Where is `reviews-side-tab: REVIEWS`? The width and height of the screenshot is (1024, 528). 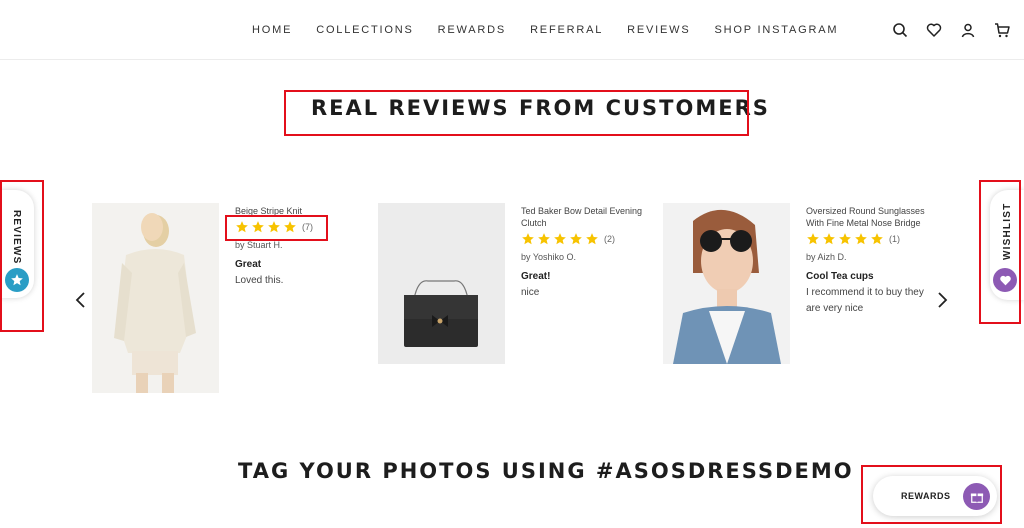
reviews-side-tab: REVIEWS is located at coordinates (17, 244).